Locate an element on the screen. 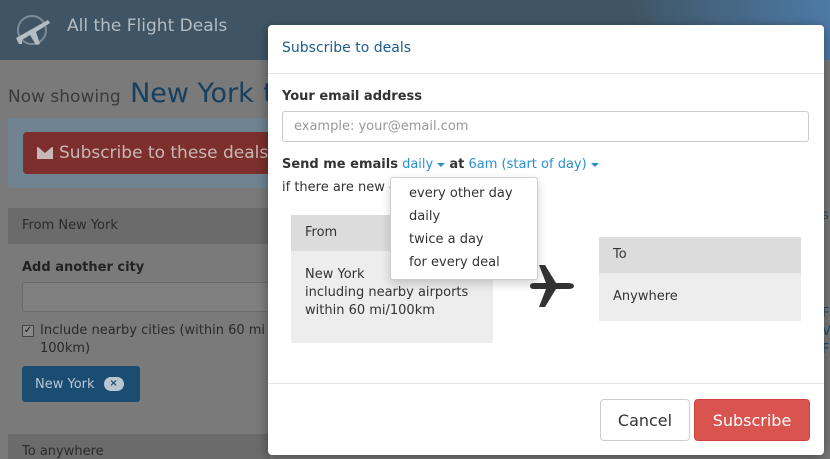 The width and height of the screenshot is (830, 459). from-summary-line: including nearby airports is located at coordinates (387, 292).